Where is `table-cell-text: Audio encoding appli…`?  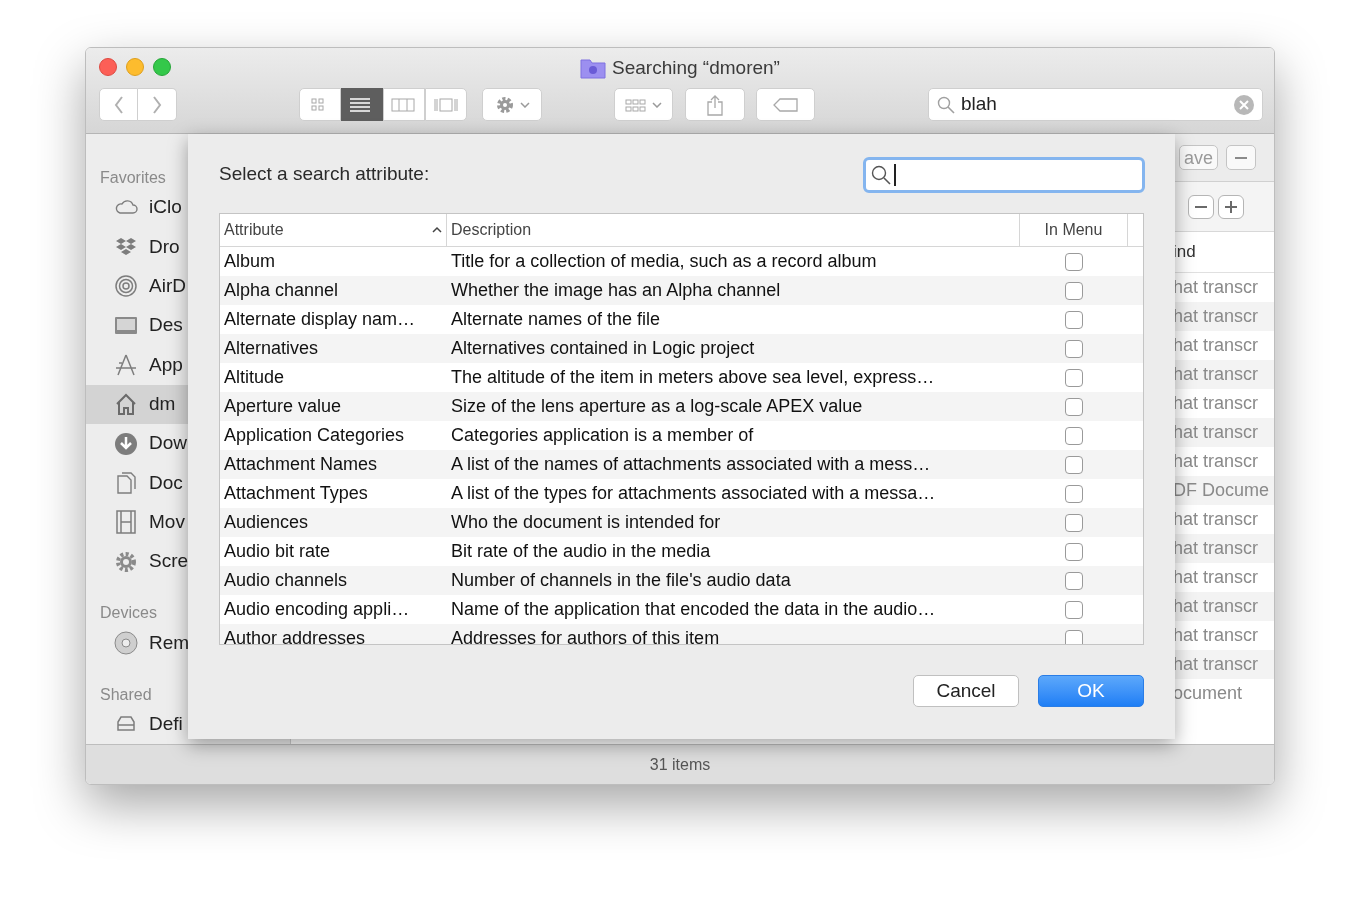
table-cell-text: Audio encoding appli… is located at coordinates (317, 609).